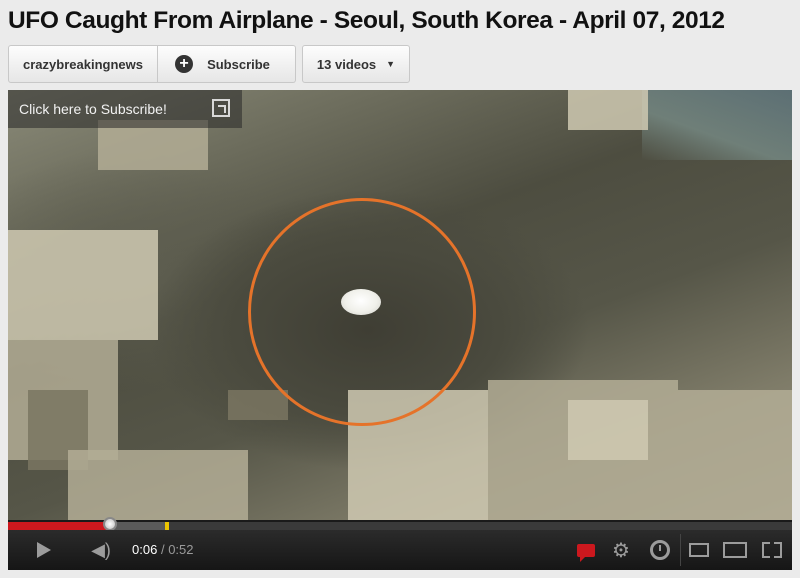 Image resolution: width=800 pixels, height=578 pixels. Describe the element at coordinates (346, 64) in the screenshot. I see `videos-count-label: 13 videos` at that location.